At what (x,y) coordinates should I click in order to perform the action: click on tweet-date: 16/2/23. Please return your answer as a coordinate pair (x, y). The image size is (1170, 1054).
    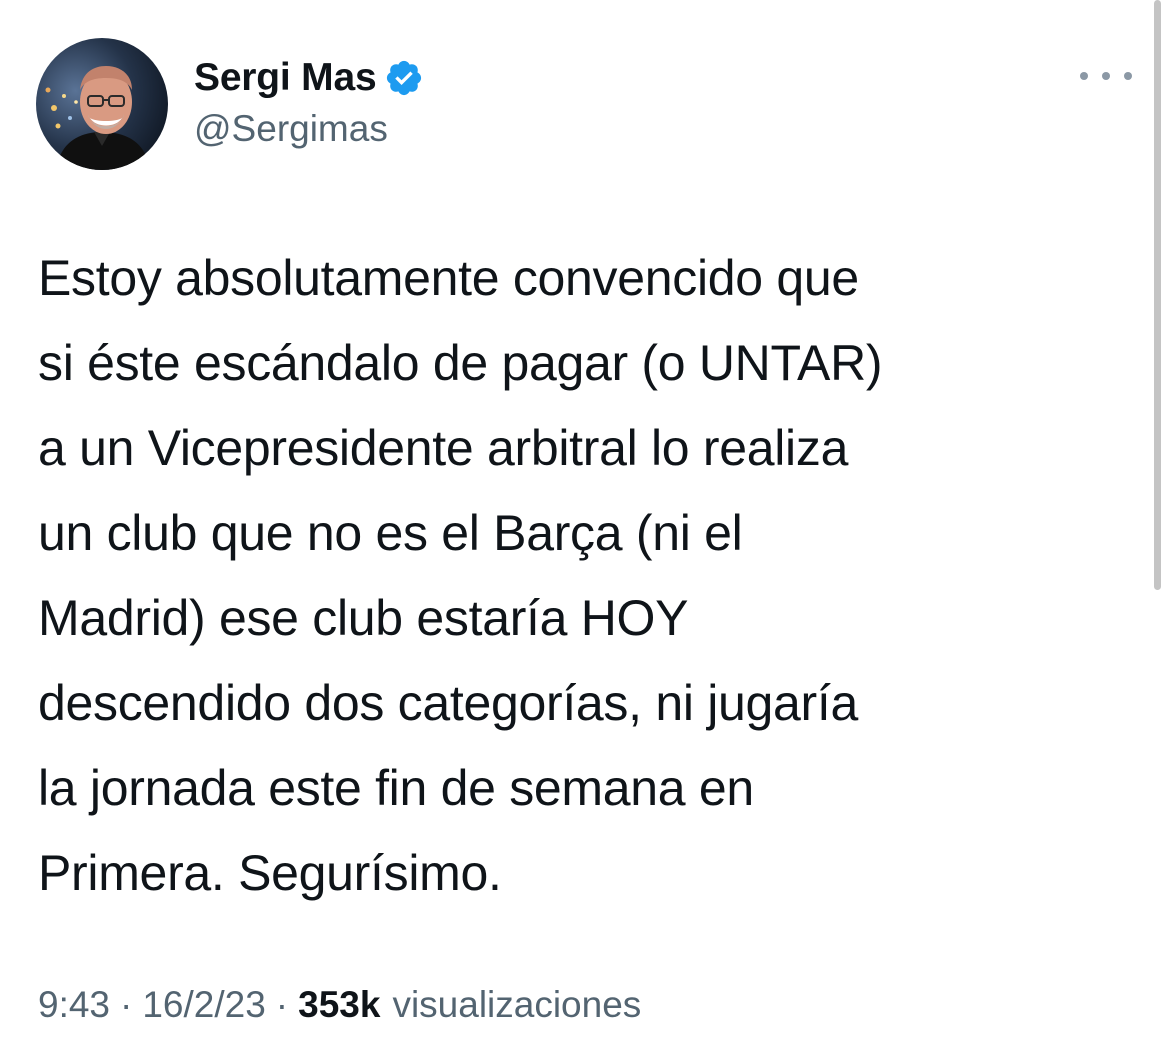
    Looking at the image, I should click on (203, 1005).